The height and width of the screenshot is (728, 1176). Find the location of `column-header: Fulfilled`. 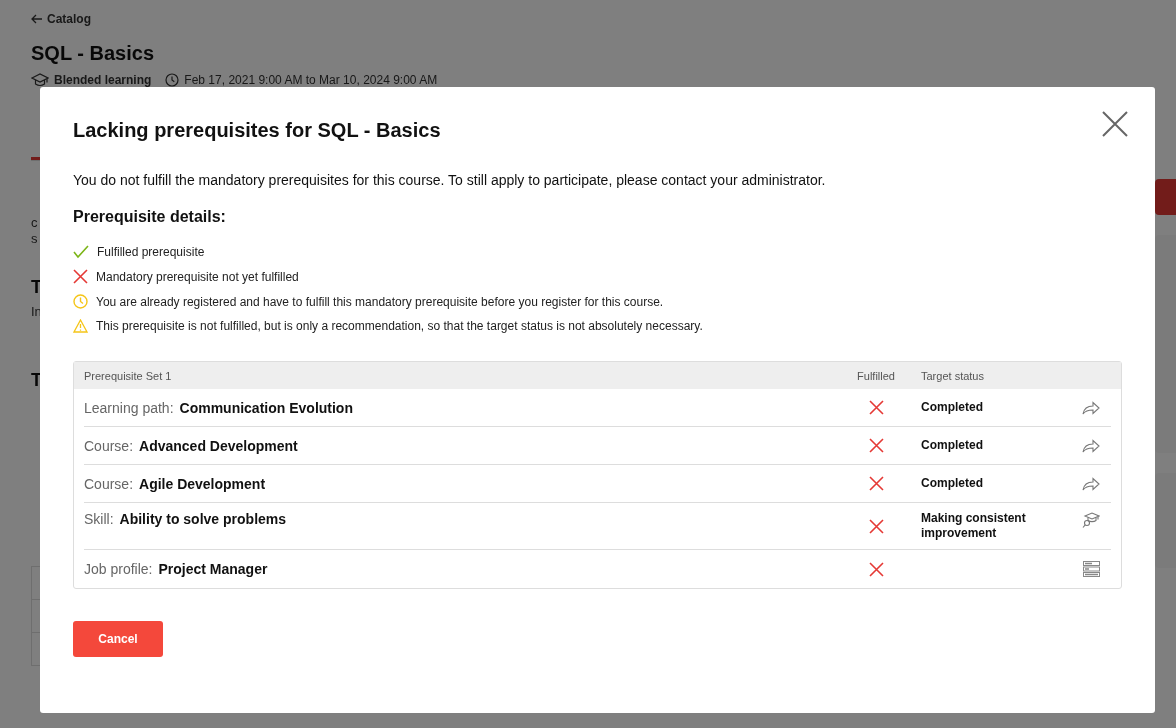

column-header: Fulfilled is located at coordinates (876, 375).